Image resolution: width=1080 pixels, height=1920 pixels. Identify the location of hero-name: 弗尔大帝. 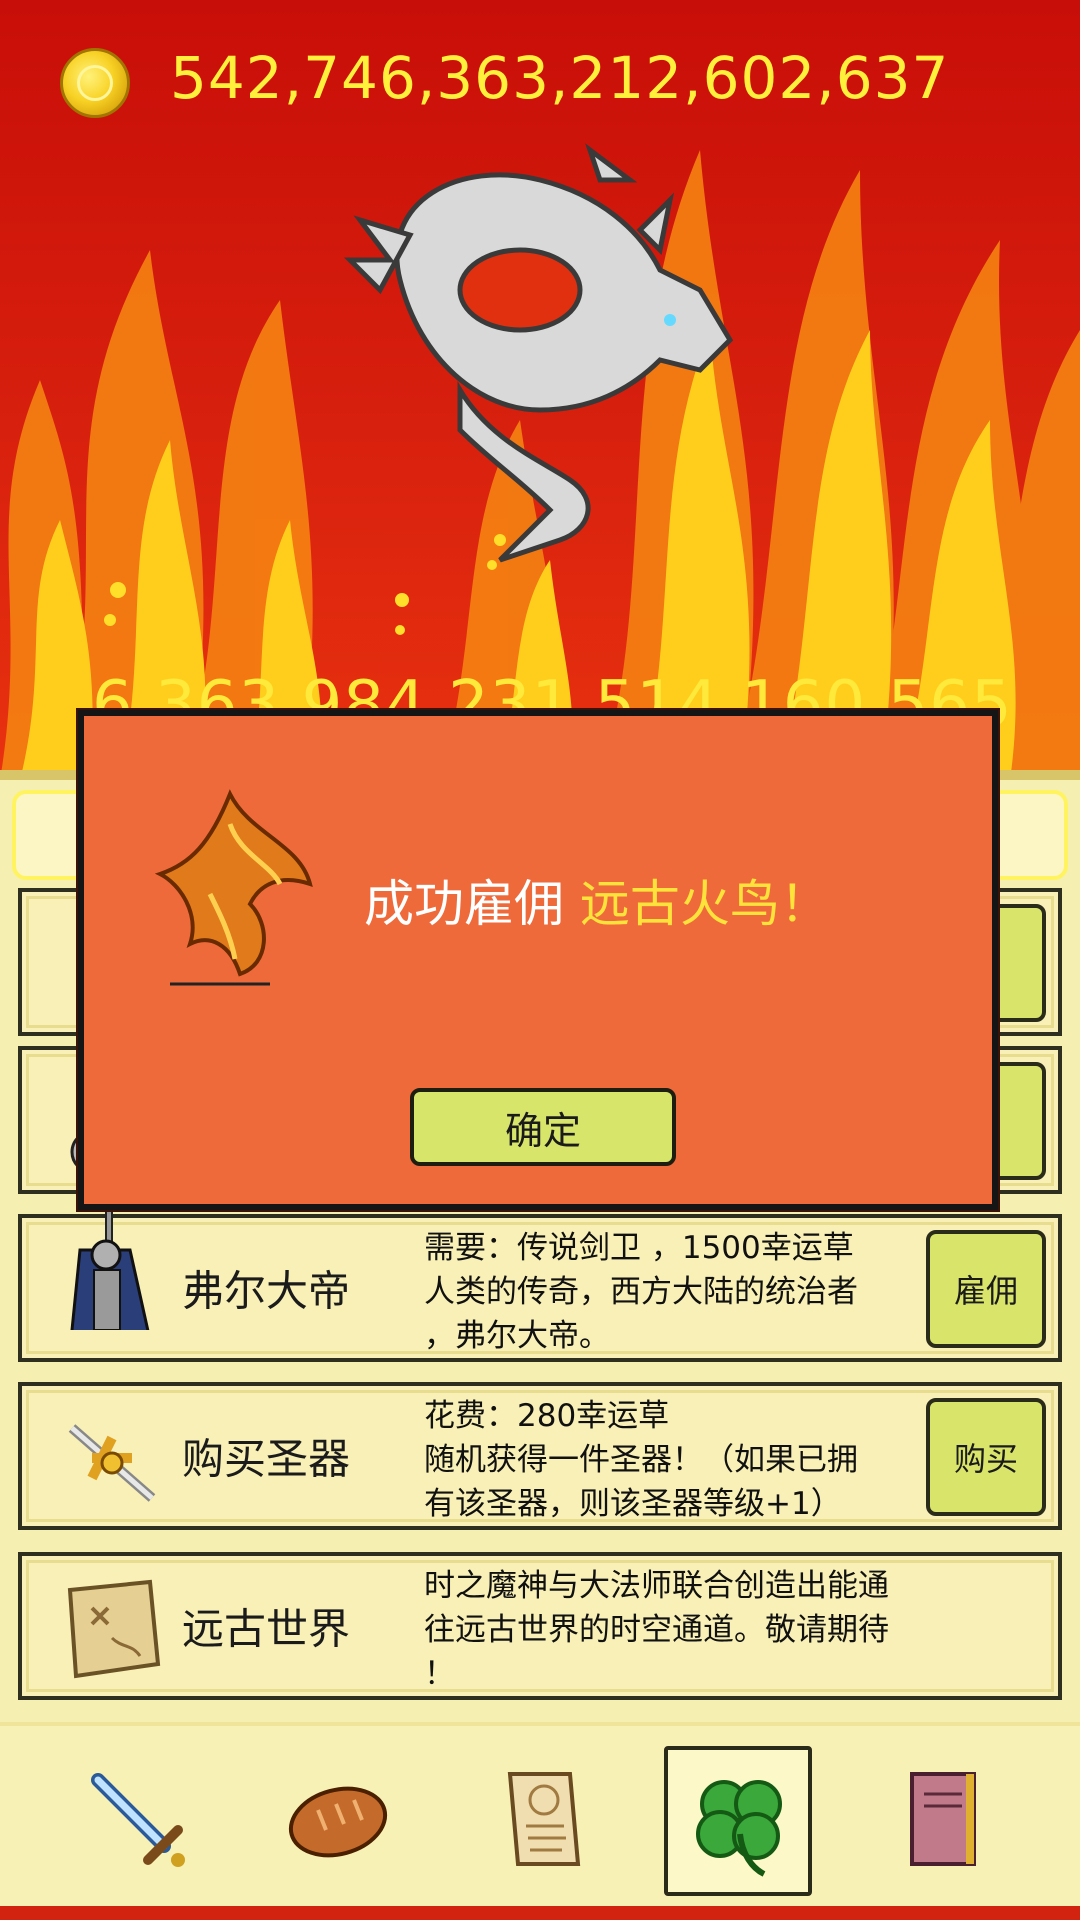
(266, 1291).